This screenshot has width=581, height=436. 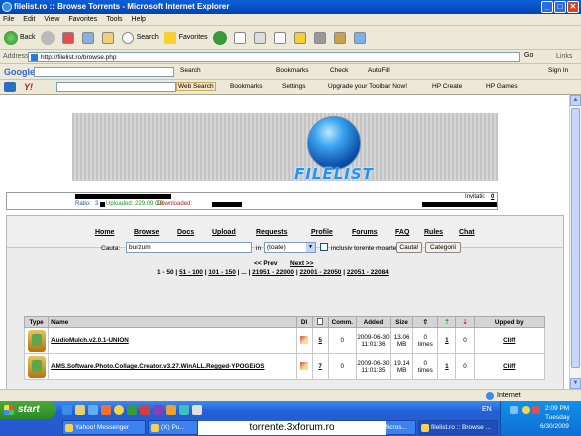 What do you see at coordinates (320, 366) in the screenshot?
I see `files-count: 7` at bounding box center [320, 366].